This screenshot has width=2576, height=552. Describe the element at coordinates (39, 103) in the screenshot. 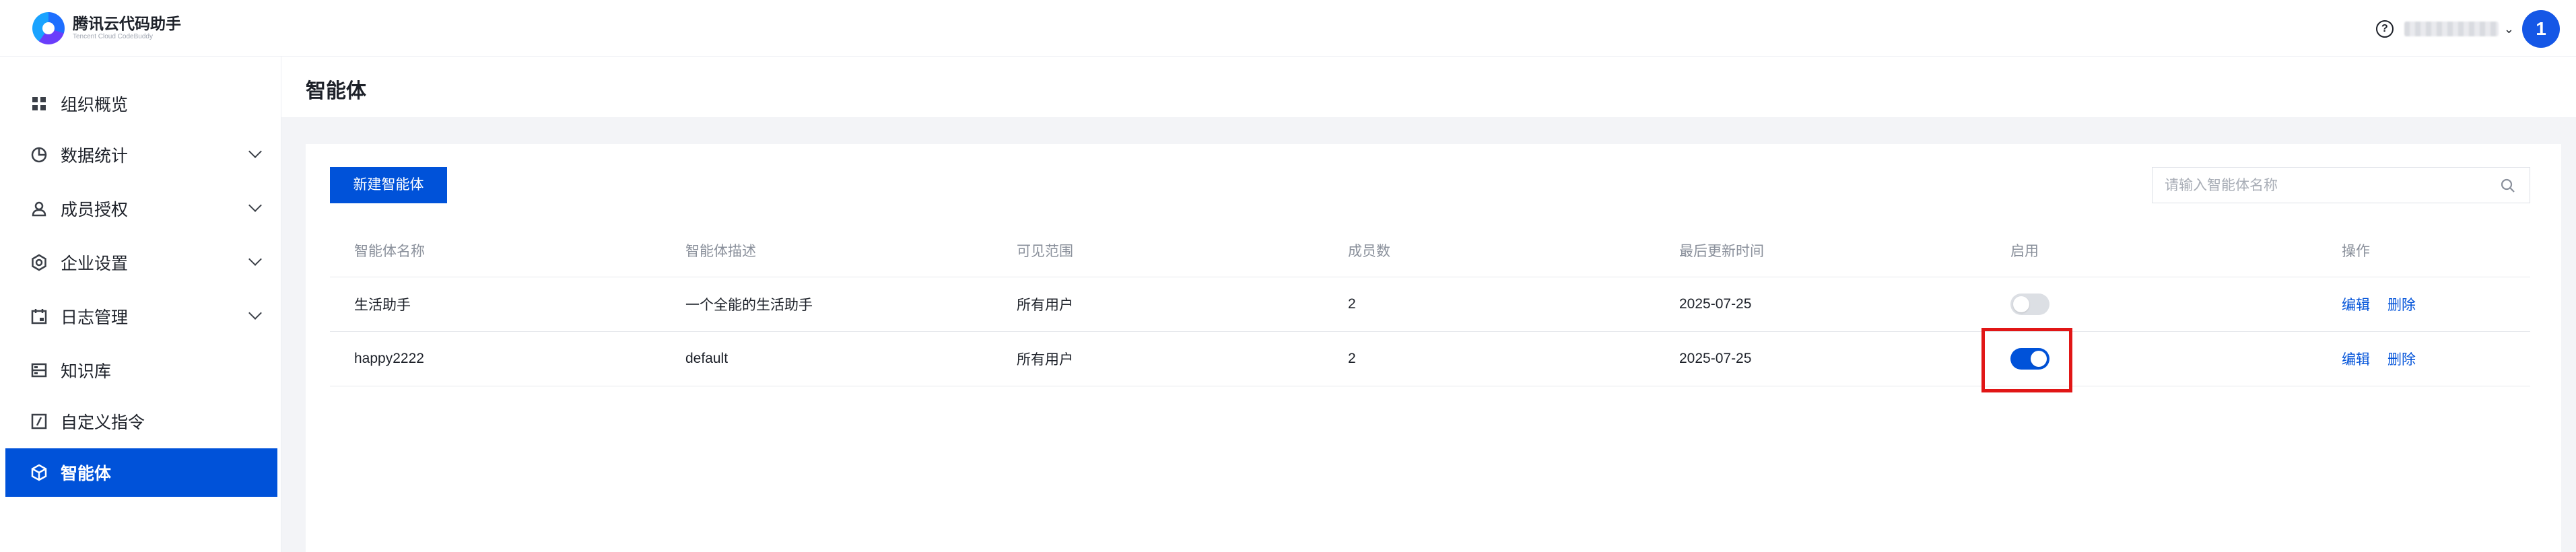

I see `grid-icon` at that location.